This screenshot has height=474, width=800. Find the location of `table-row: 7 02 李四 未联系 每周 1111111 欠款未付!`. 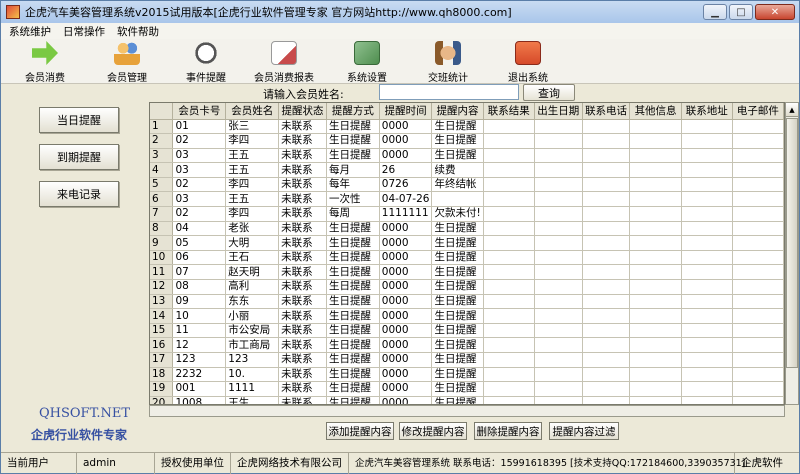

table-row: 7 02 李四 未联系 每周 1111111 欠款未付! is located at coordinates (467, 214).